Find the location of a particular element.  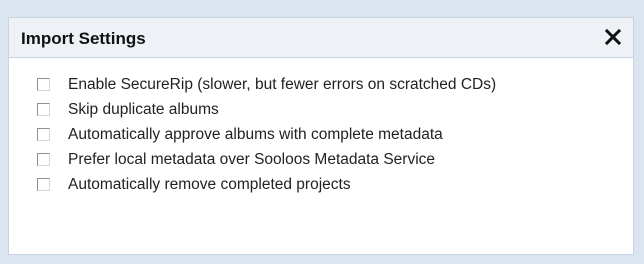

dialog-title: Import Settings is located at coordinates (83, 38).